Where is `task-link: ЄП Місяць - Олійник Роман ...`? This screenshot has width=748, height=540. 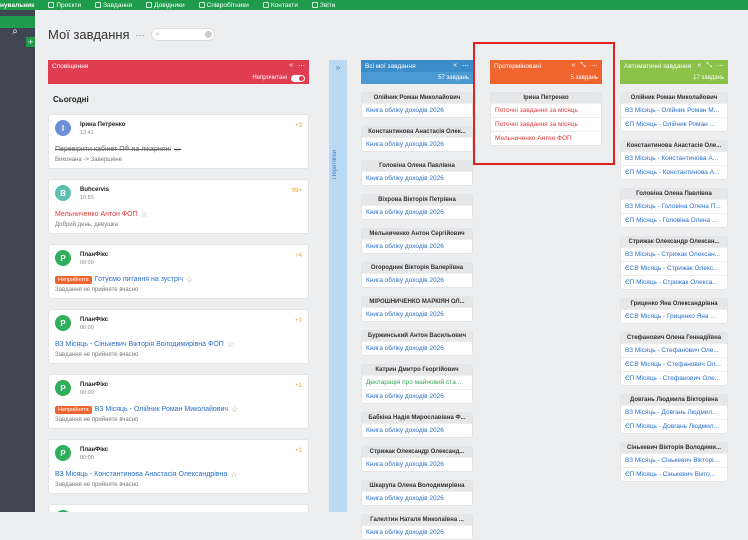
task-link: ЄП Місяць - Олійник Роман ... is located at coordinates (674, 124).